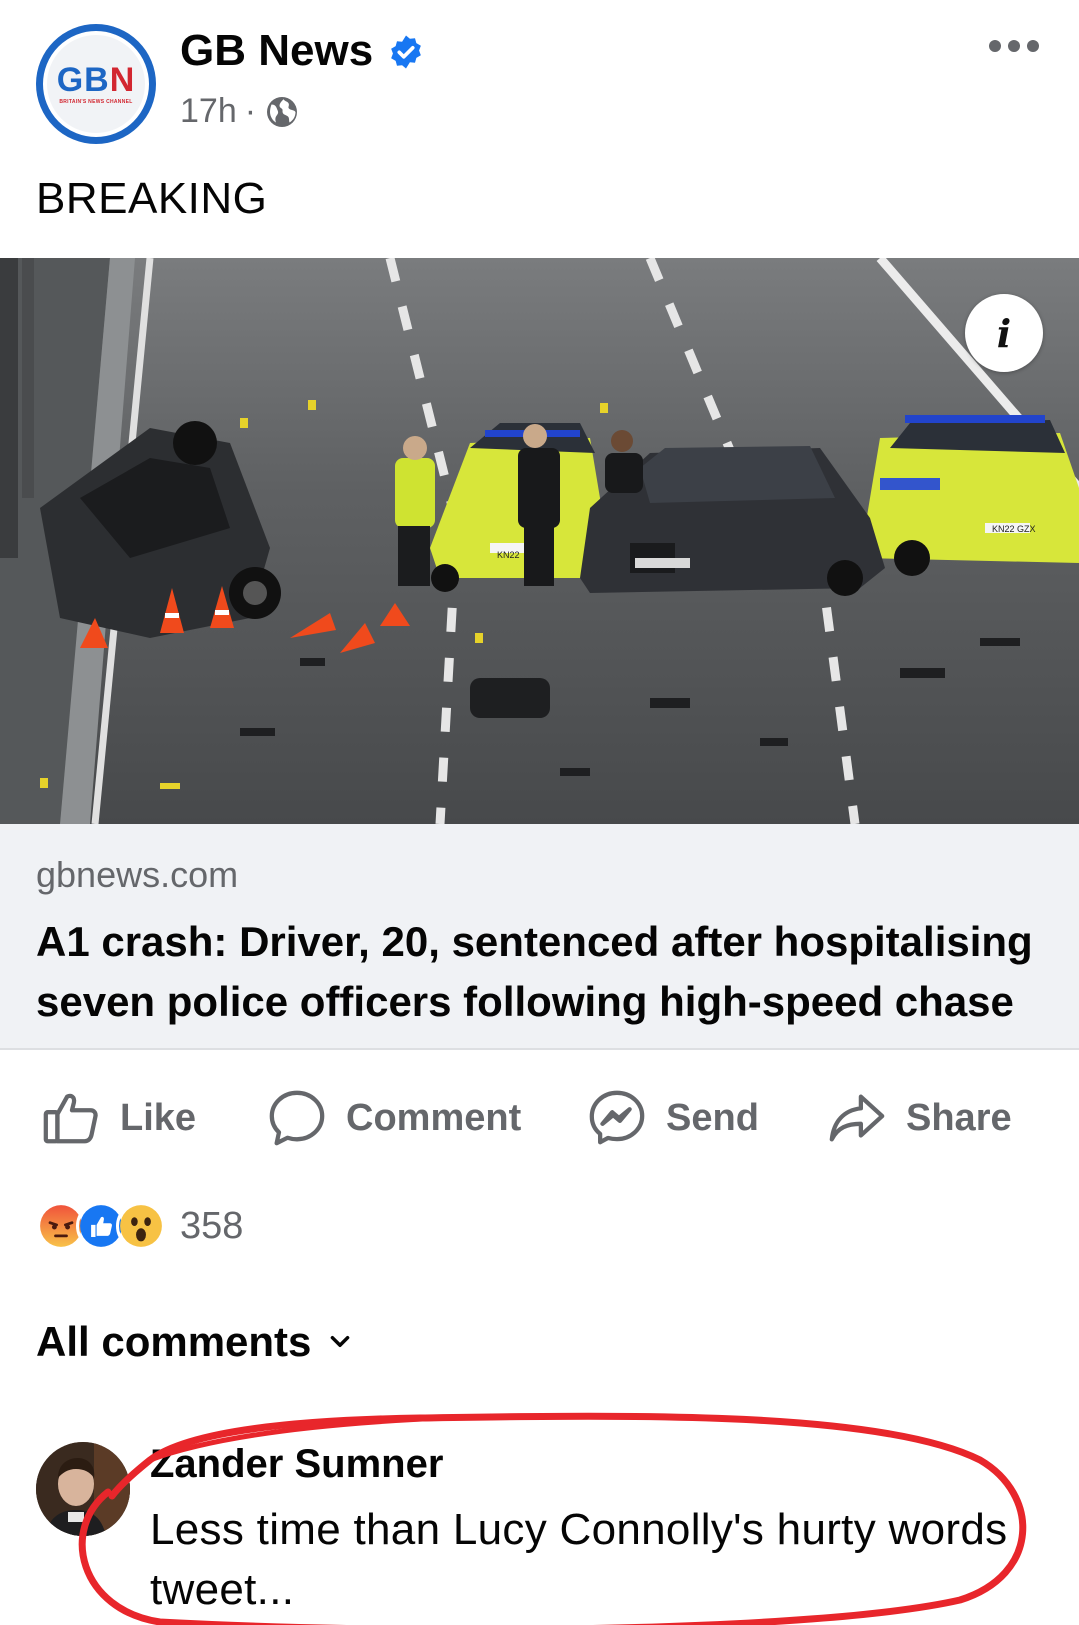 The width and height of the screenshot is (1079, 1625). I want to click on reactions-summary: 358, so click(139, 1226).